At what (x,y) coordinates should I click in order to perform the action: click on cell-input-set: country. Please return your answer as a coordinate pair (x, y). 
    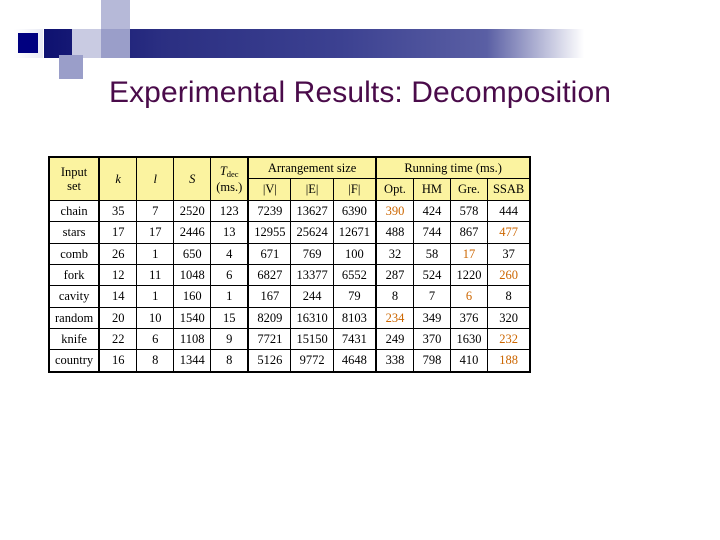
    Looking at the image, I should click on (74, 361).